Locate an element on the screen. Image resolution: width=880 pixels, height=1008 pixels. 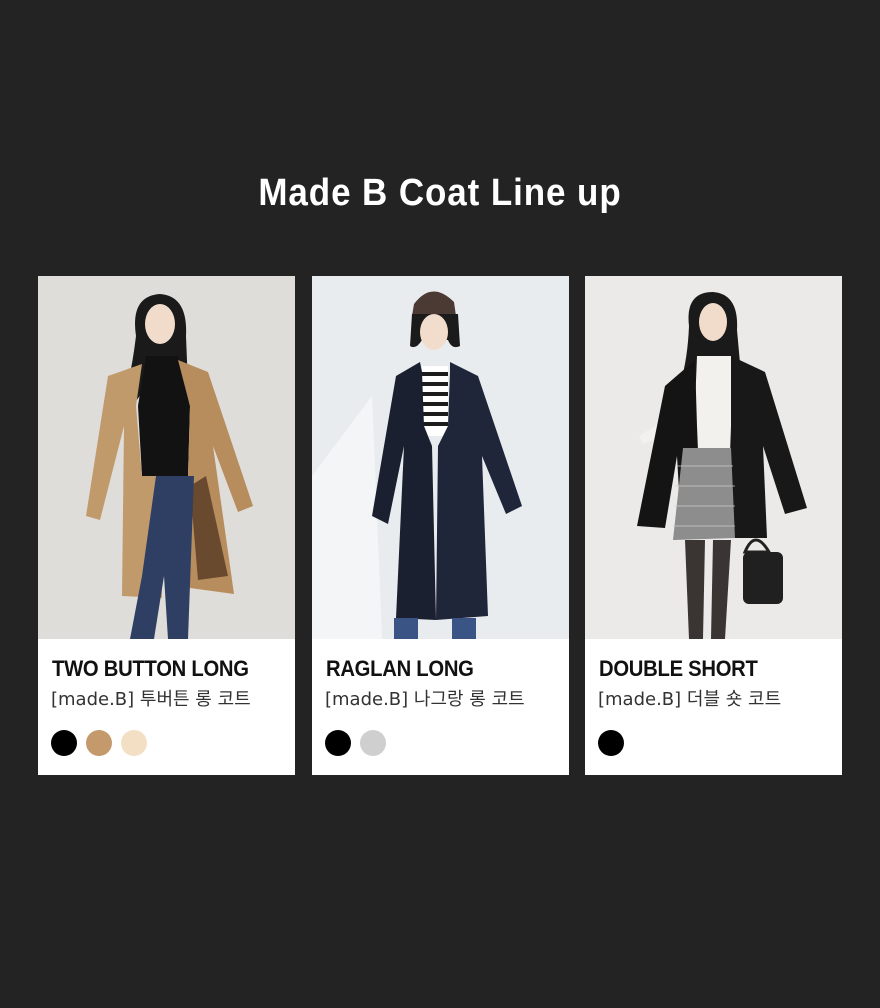
color-swatch-camel is located at coordinates (99, 743).